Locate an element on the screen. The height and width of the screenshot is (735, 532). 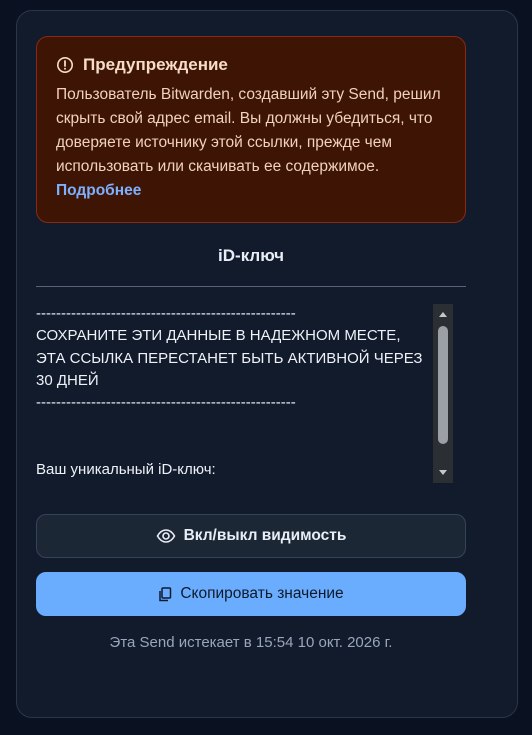
copy-value-label: Скопировать значение is located at coordinates (262, 593).